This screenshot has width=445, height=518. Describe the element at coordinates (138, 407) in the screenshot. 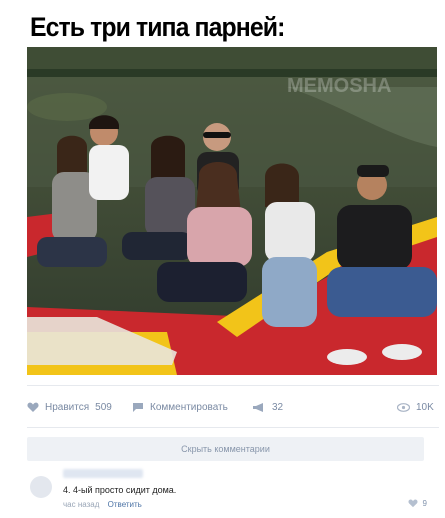

I see `comment-icon` at that location.